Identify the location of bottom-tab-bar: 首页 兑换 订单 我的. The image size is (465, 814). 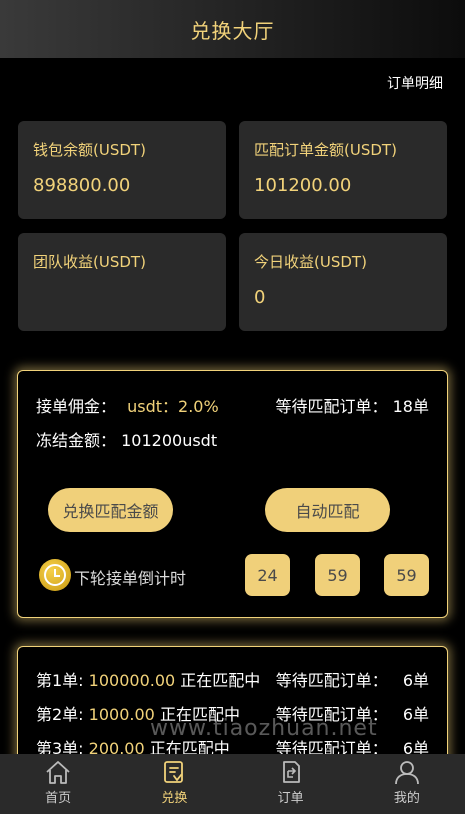
(232, 784).